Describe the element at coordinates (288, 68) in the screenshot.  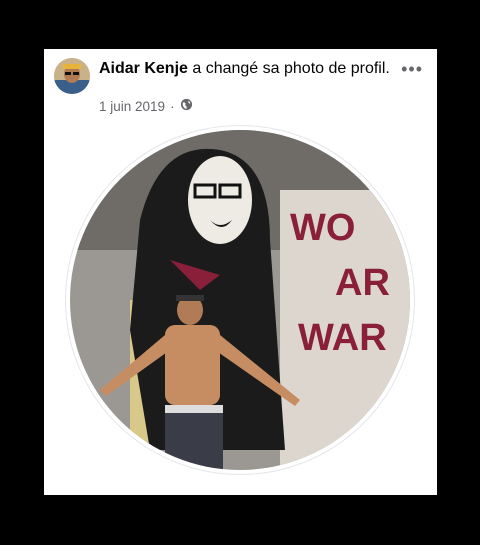
I see `post-action-text: a changé sa photo de profil.` at that location.